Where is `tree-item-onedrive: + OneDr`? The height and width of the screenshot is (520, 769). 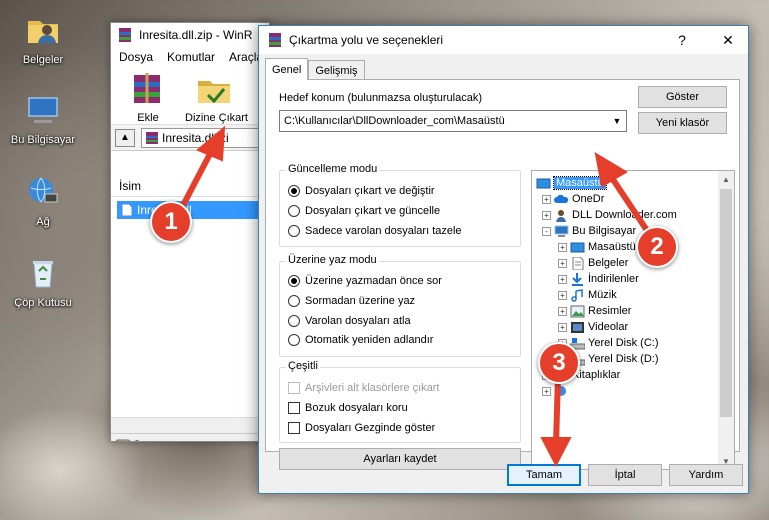
tree-item-onedrive: + OneDr is located at coordinates (573, 199).